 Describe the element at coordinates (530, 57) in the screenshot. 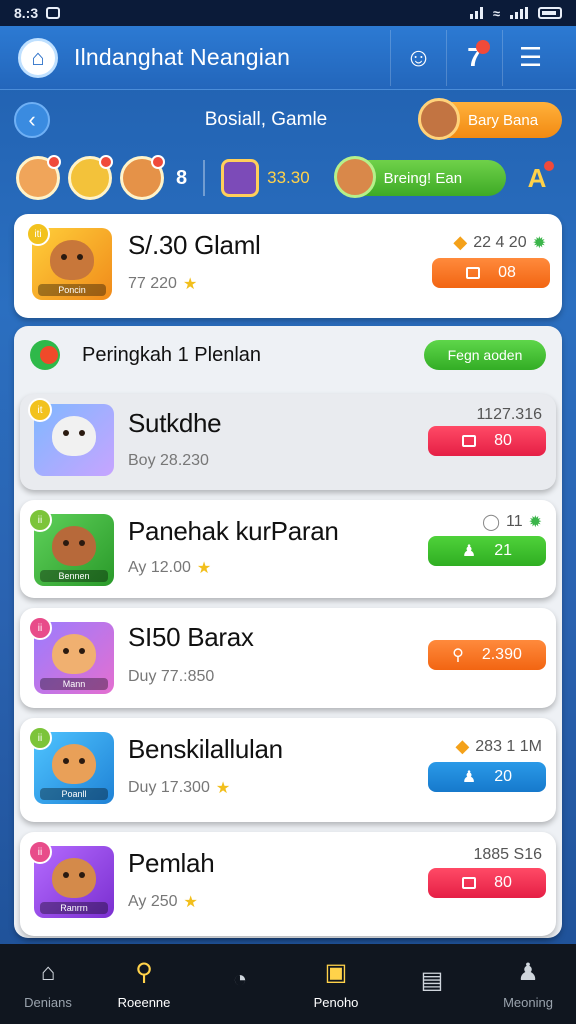

I see `menu-icon: ☰` at that location.